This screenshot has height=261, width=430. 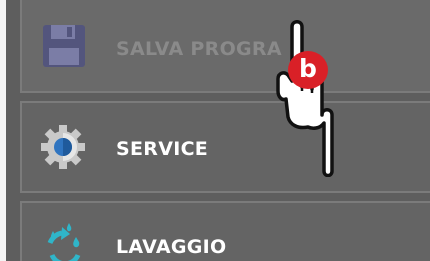 I want to click on pointing-hand-icon, so click(x=305, y=98).